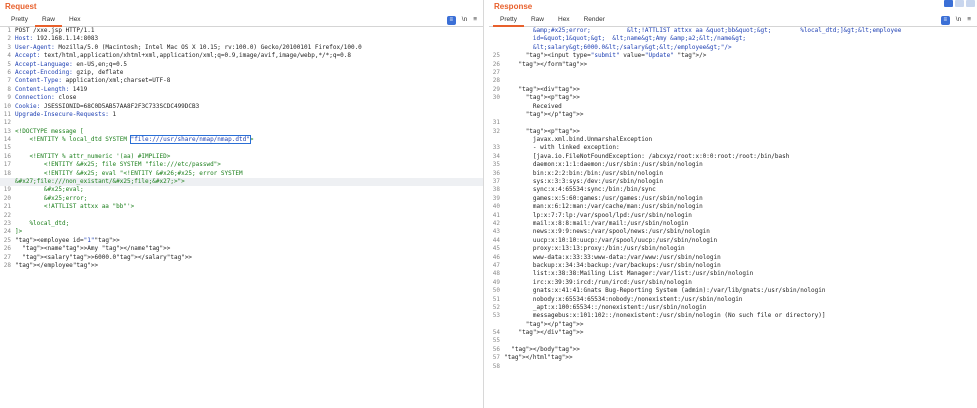 Image resolution: width=977 pixels, height=408 pixels. I want to click on line-number: 46, so click(496, 257).